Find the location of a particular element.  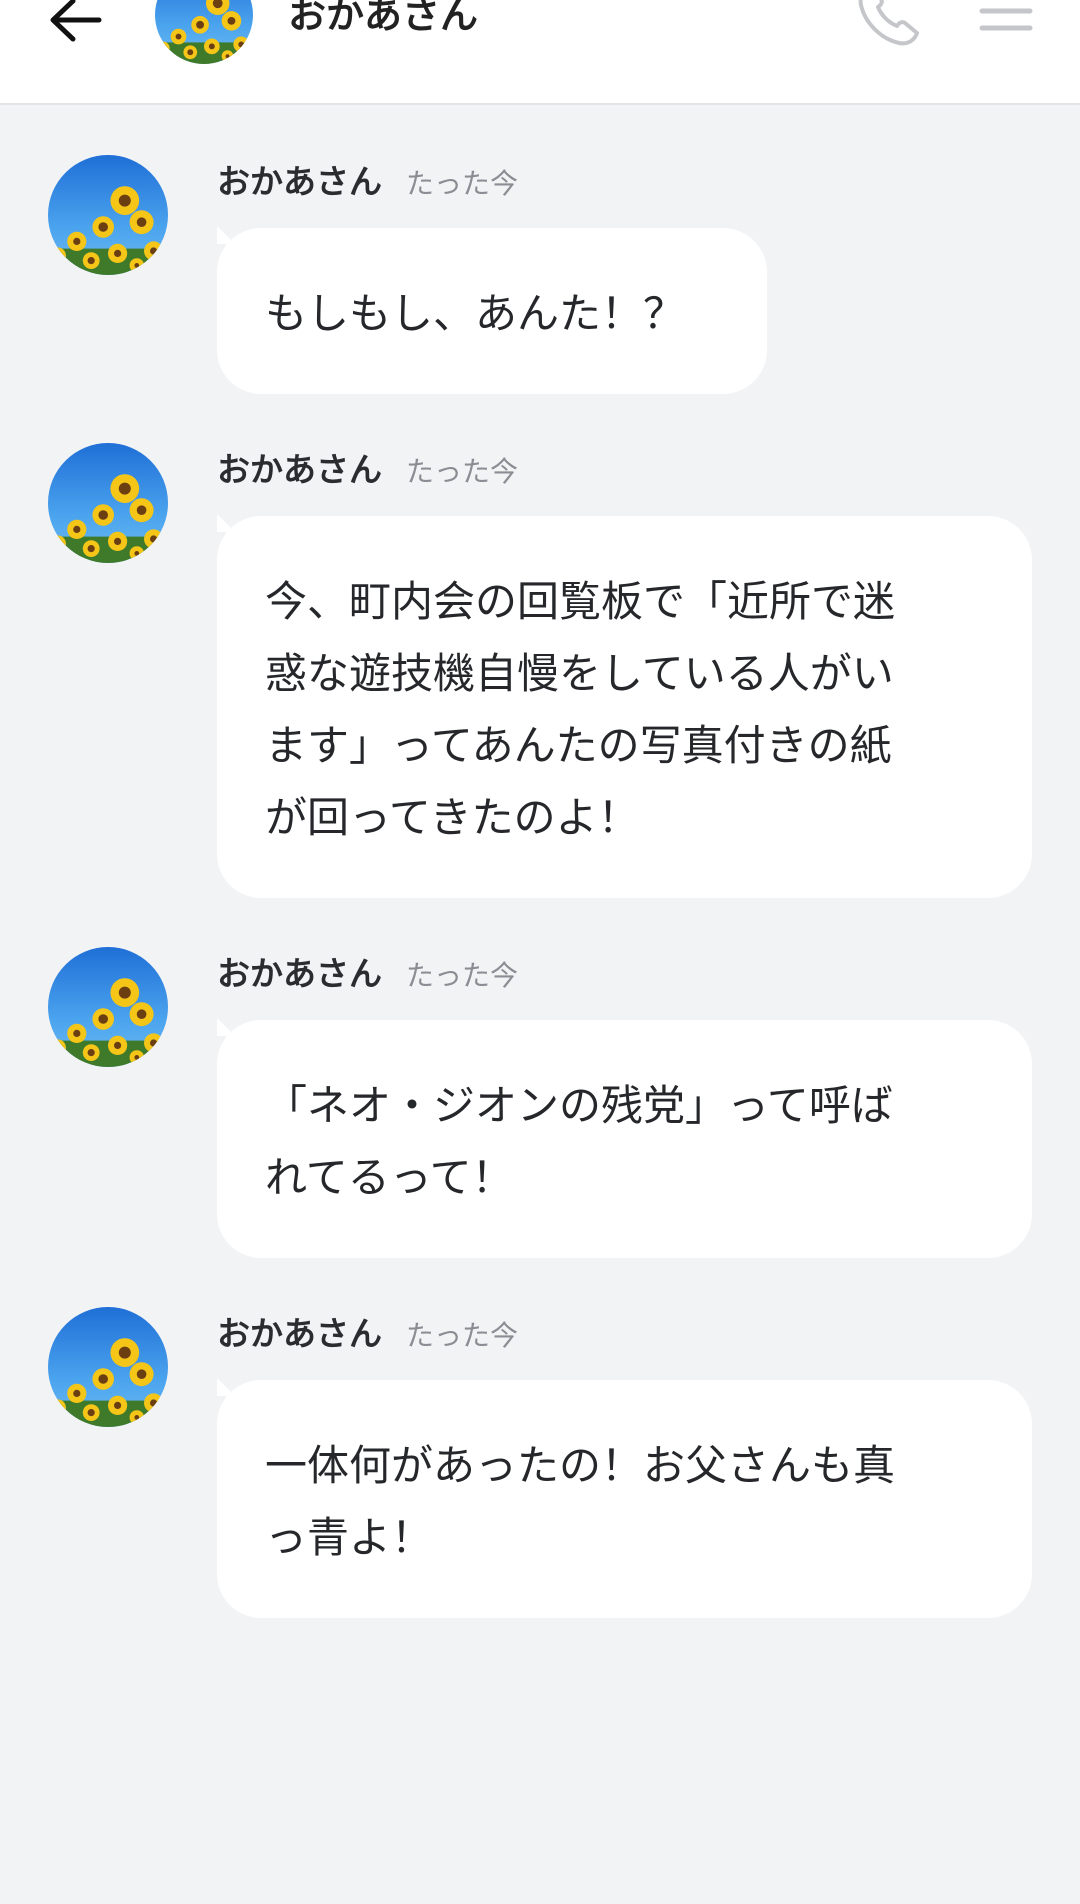

back-button is located at coordinates (75, 25).